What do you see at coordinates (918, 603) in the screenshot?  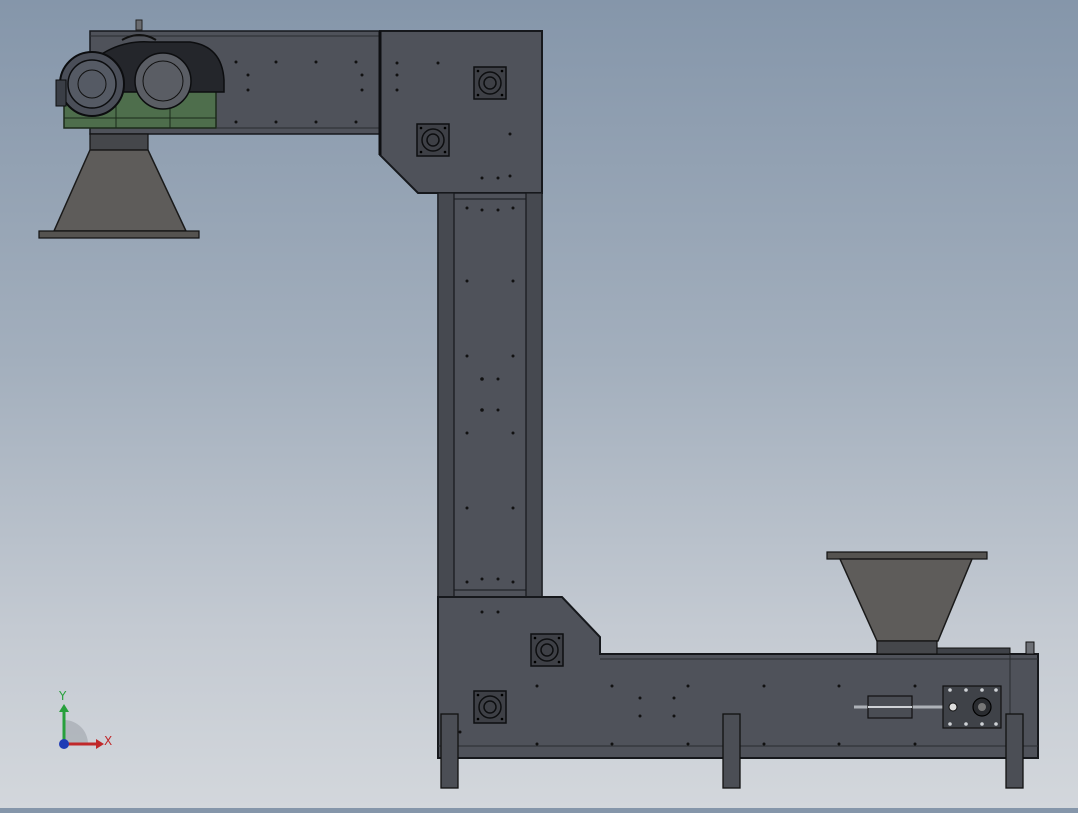 I see `feed-hopper` at bounding box center [918, 603].